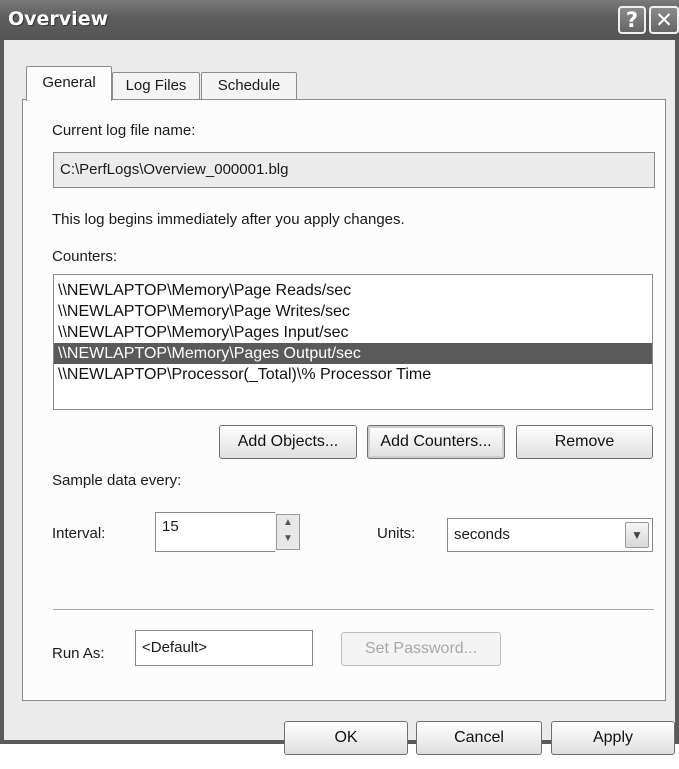 Image resolution: width=679 pixels, height=769 pixels. I want to click on units-select: seconds, so click(550, 535).